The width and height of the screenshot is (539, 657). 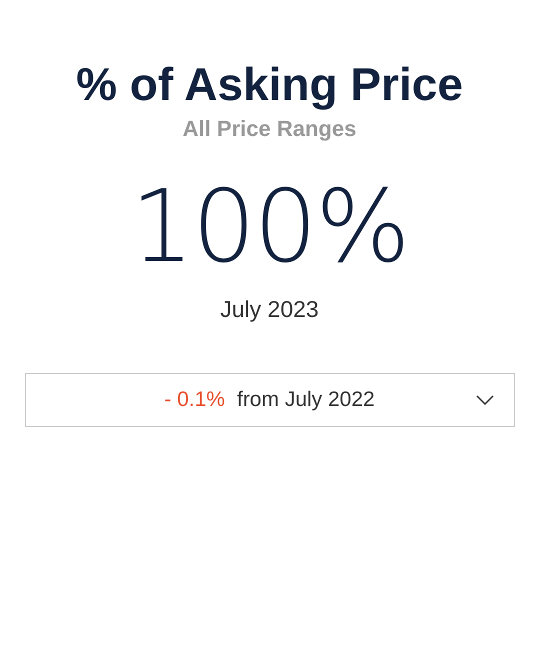 I want to click on chart-title: % of Asking Price, so click(x=269, y=84).